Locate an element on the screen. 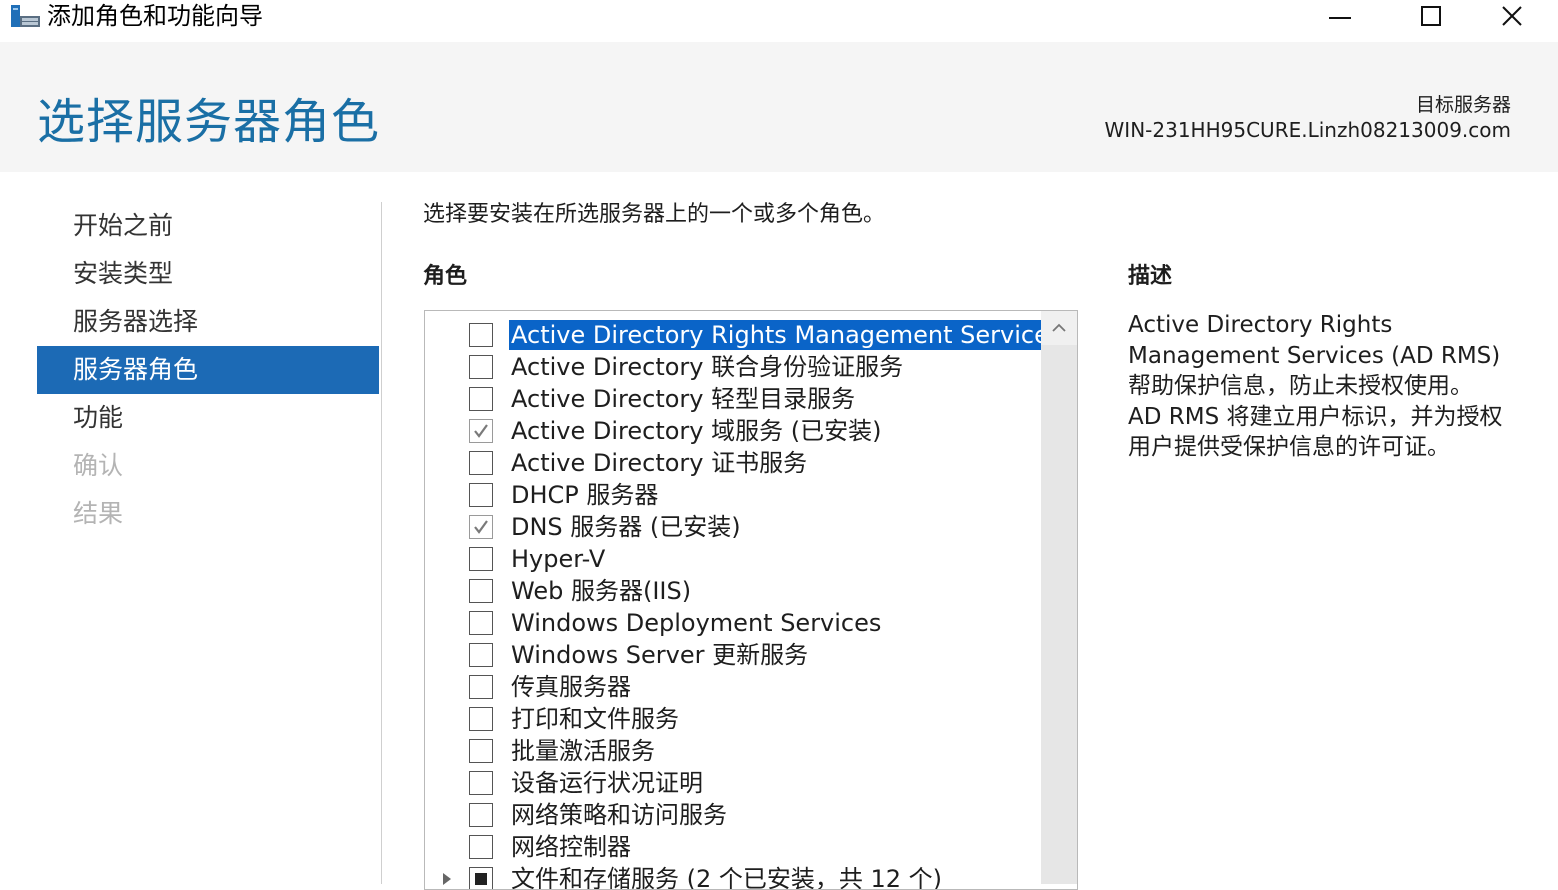 This screenshot has height=890, width=1558. role-label: 网络控制器 is located at coordinates (571, 847).